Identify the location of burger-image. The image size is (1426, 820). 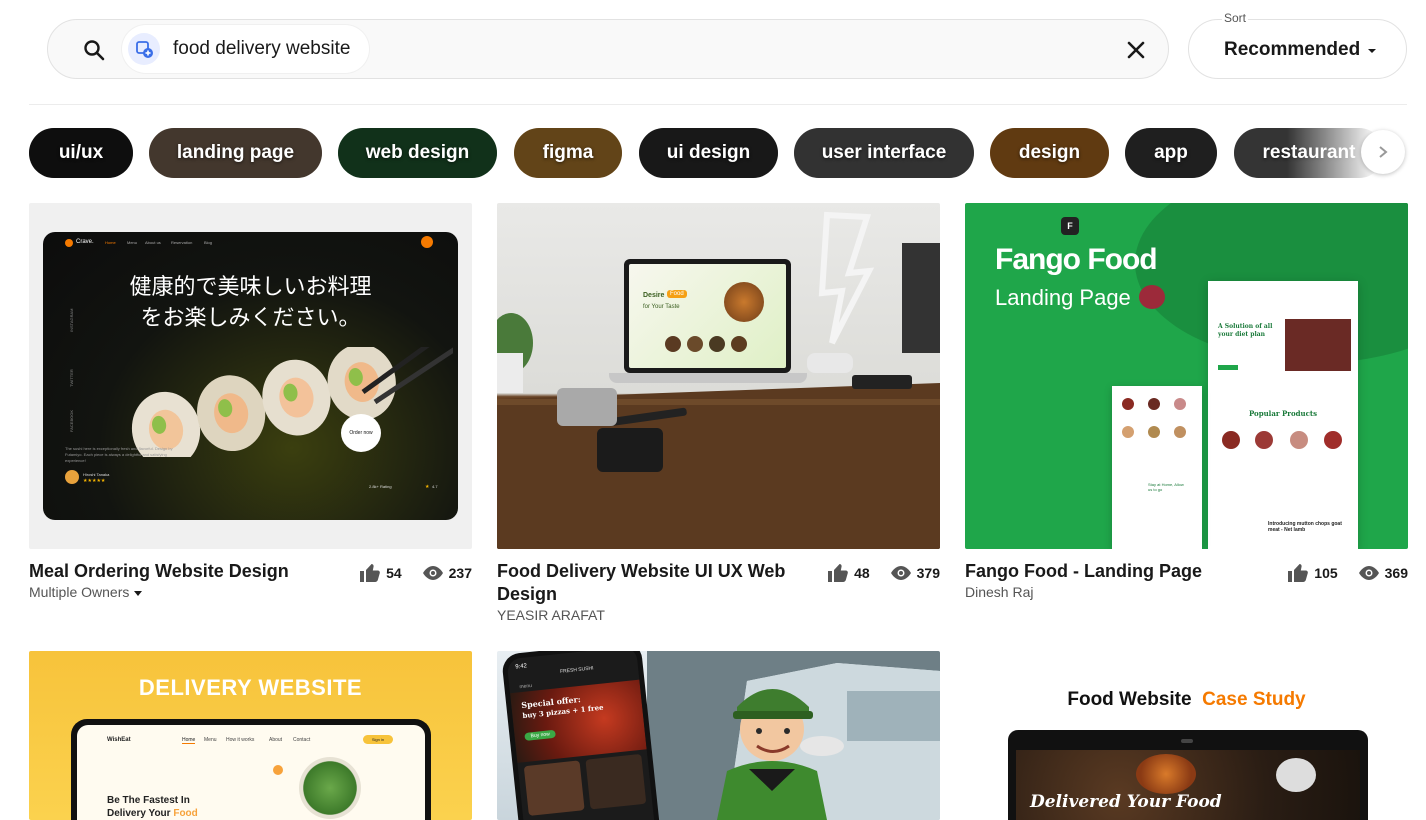
(744, 302).